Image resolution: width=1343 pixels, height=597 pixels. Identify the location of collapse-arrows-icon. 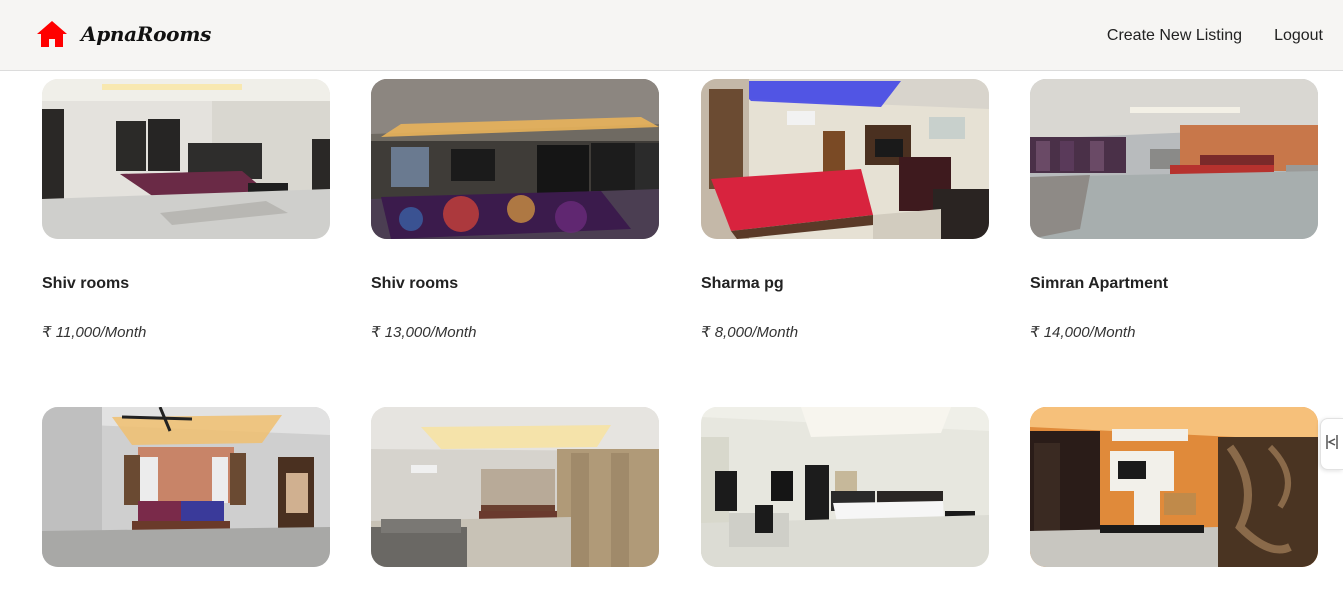
(1332, 444).